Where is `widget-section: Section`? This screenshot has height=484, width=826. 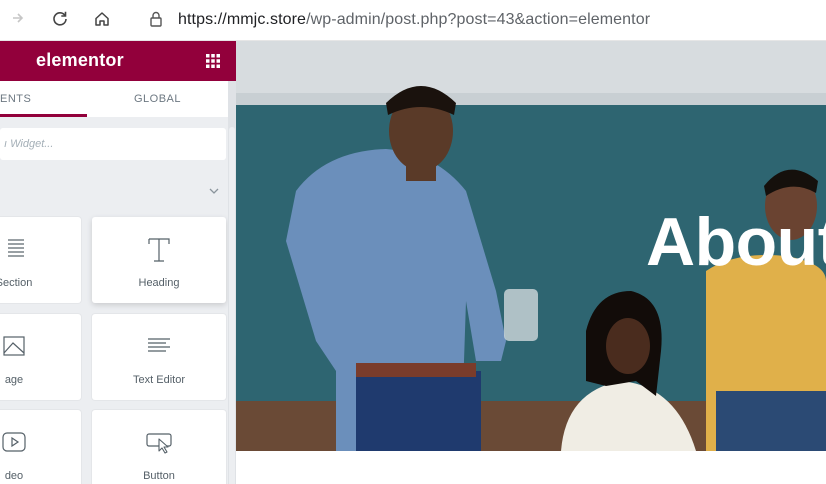 widget-section: Section is located at coordinates (40, 260).